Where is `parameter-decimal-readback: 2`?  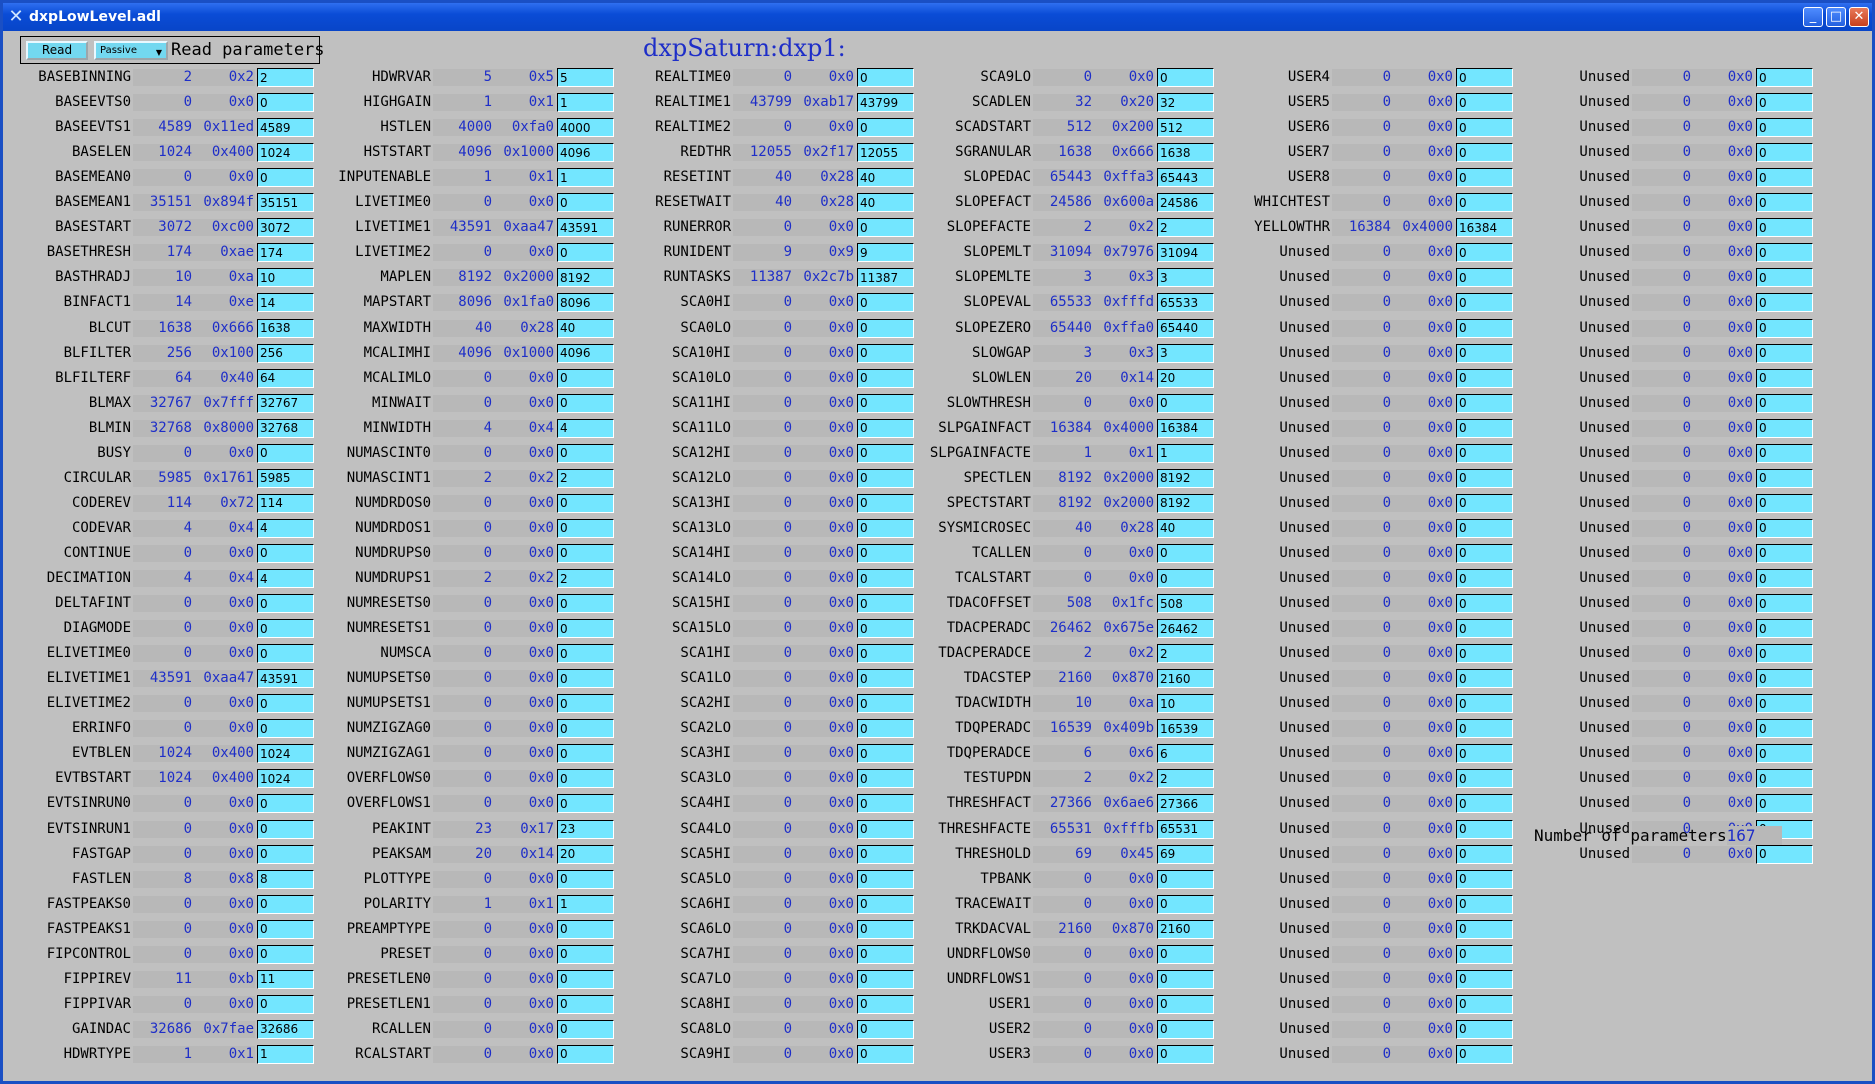 parameter-decimal-readback: 2 is located at coordinates (163, 77).